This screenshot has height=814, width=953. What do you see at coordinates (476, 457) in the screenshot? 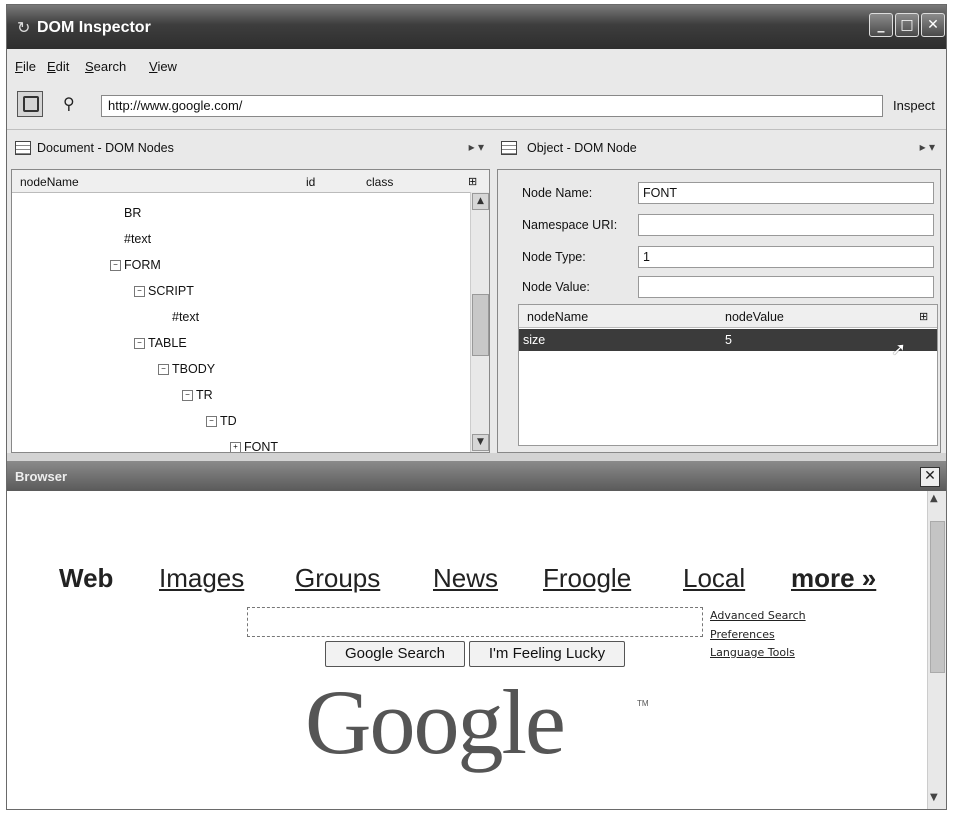
I see `splitter` at bounding box center [476, 457].